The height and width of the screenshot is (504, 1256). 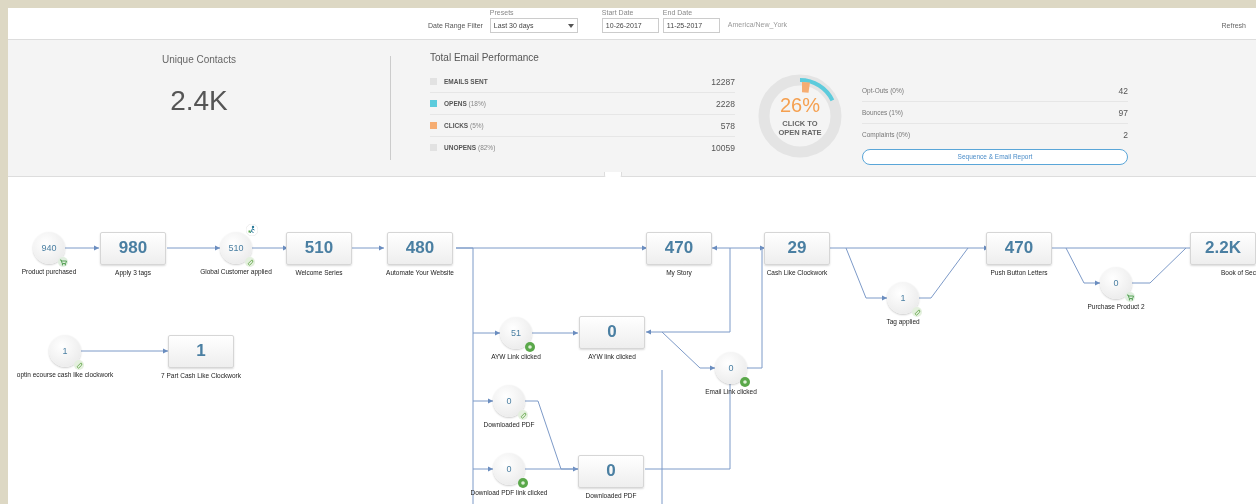 I want to click on step-node: 980, so click(x=133, y=248).